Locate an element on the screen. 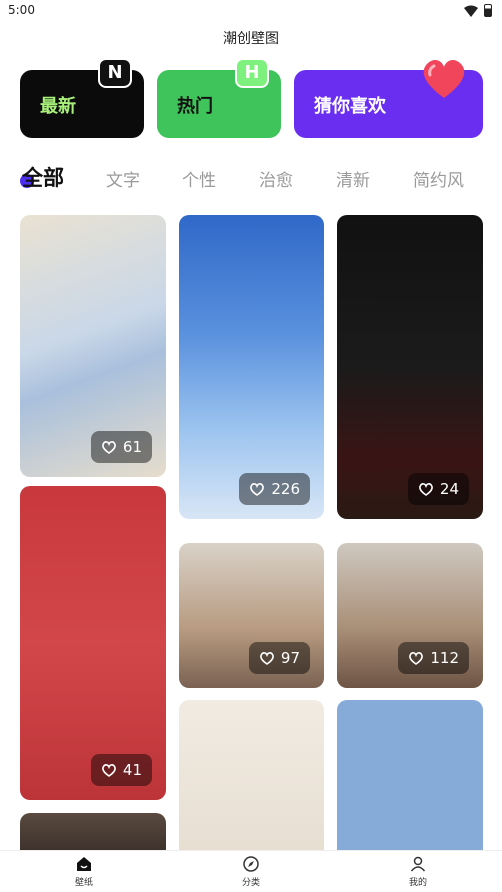 This screenshot has height=892, width=502. status-icons is located at coordinates (478, 10).